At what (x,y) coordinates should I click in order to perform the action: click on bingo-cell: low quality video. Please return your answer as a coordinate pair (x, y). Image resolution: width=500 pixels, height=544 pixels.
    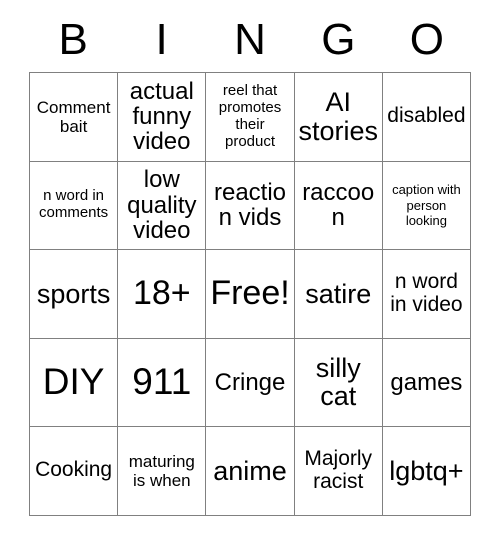
    Looking at the image, I should click on (162, 205).